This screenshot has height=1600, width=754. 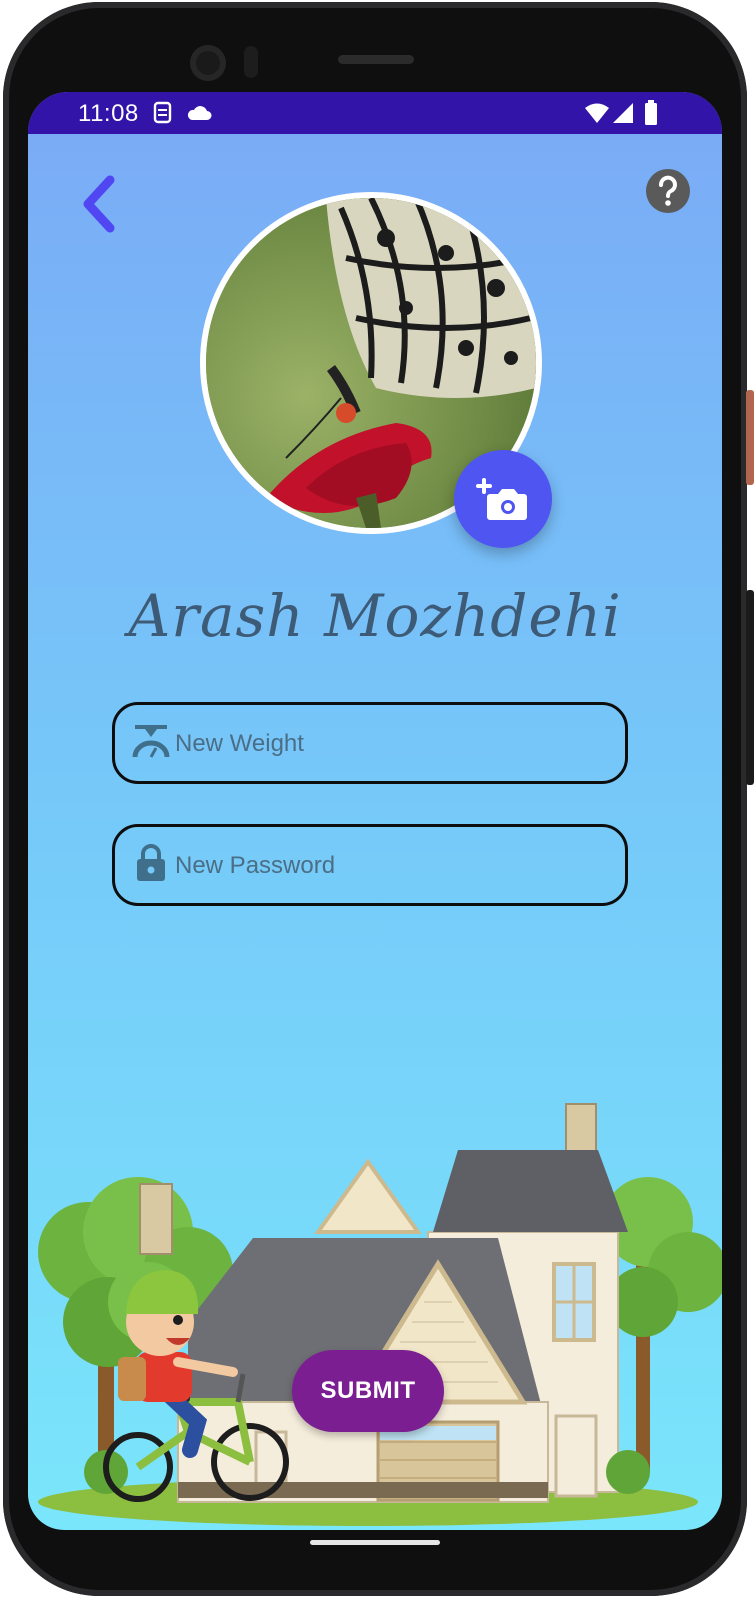 What do you see at coordinates (151, 741) in the screenshot?
I see `scale-icon` at bounding box center [151, 741].